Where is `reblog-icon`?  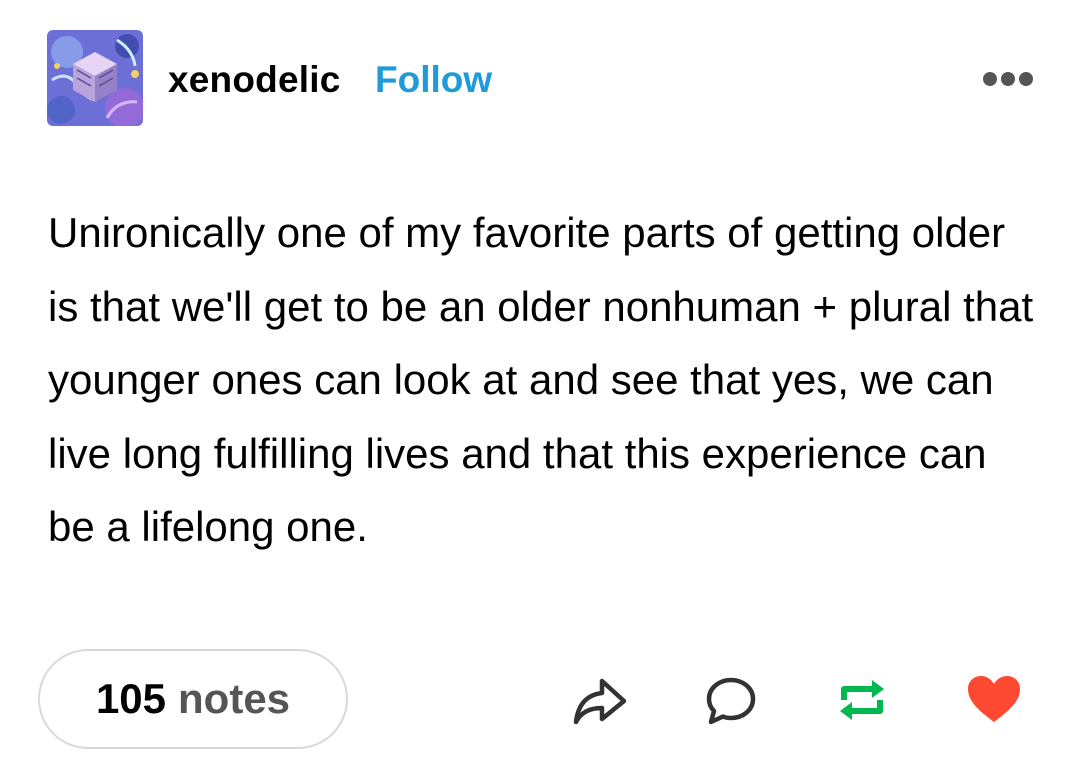
reblog-icon is located at coordinates (862, 700).